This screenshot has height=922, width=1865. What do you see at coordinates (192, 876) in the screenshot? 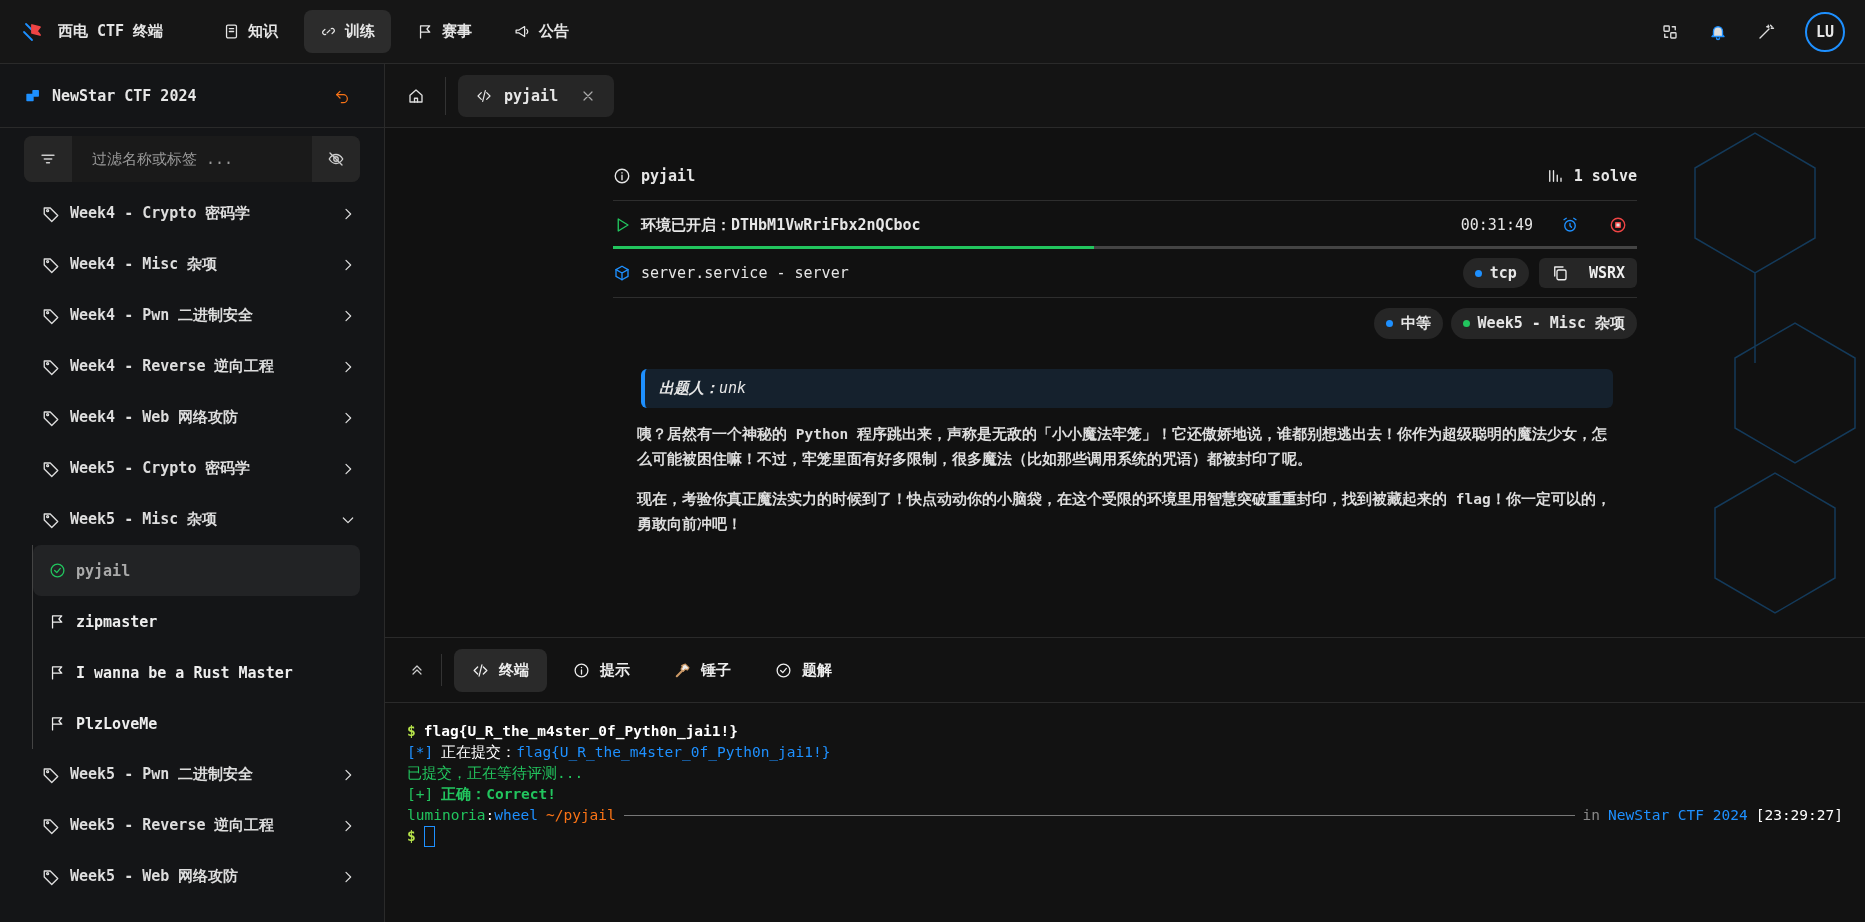
I see `category-item: Week5 - Web 网络攻防` at bounding box center [192, 876].